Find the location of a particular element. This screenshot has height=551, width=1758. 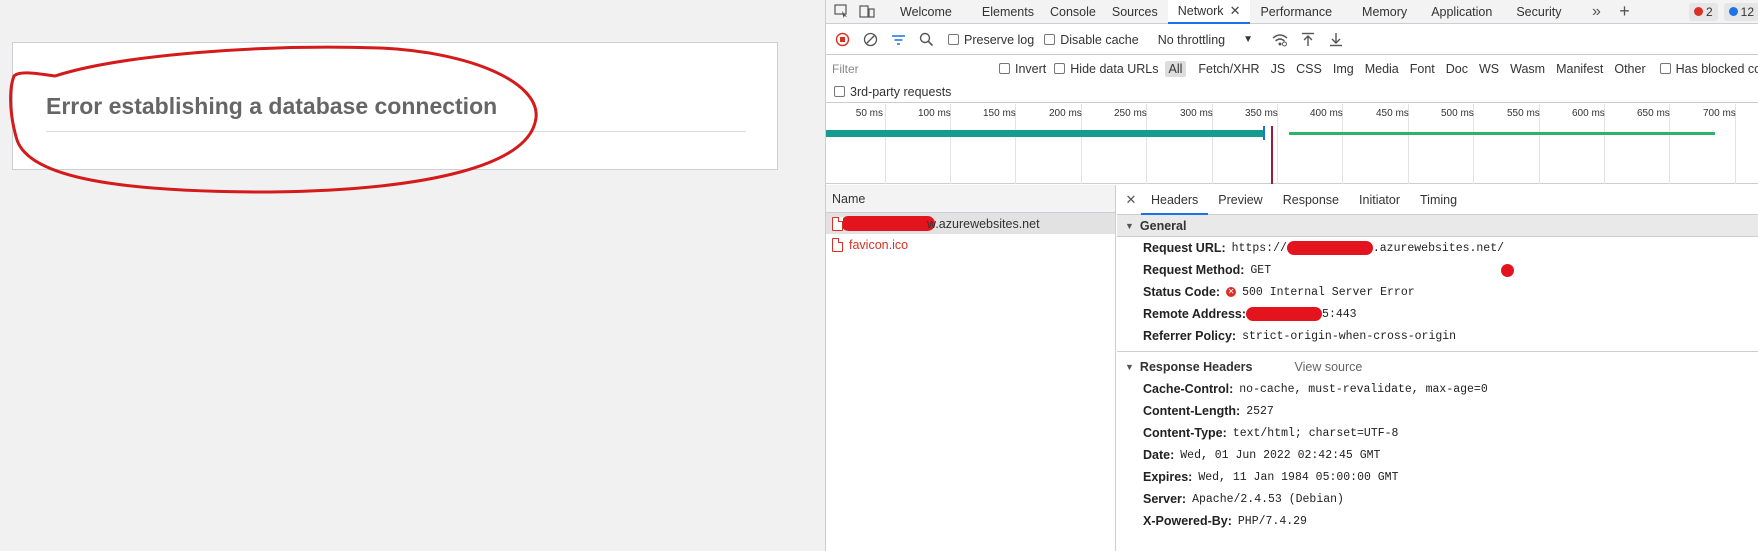

timeline-label: 400 ms is located at coordinates (1326, 113).